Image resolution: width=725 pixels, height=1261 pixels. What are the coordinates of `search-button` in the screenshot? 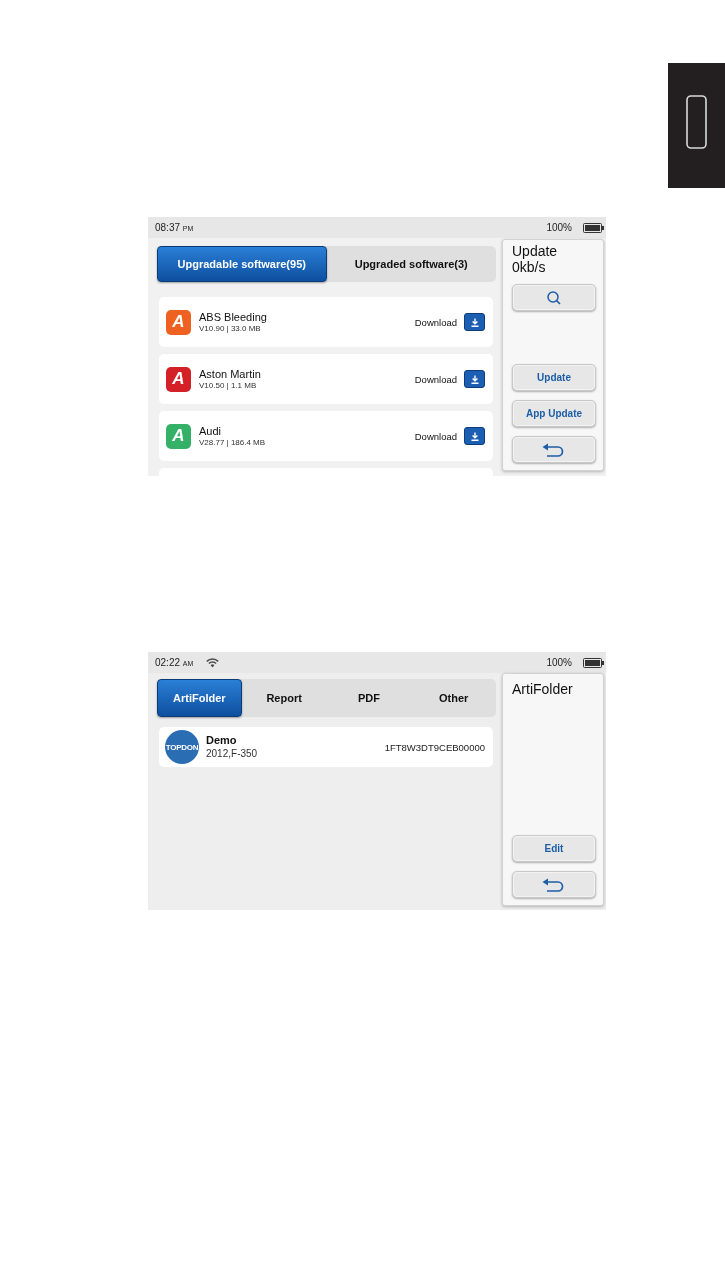 It's located at (554, 297).